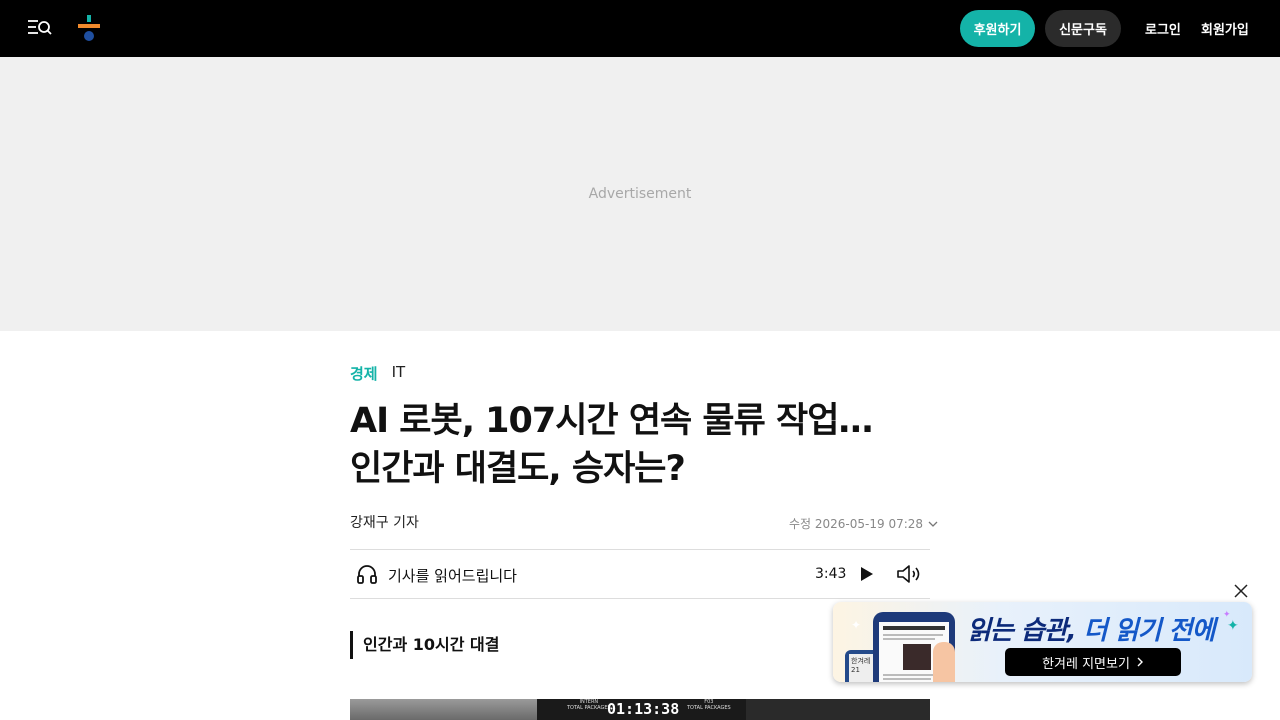  I want to click on play-icon, so click(866, 574).